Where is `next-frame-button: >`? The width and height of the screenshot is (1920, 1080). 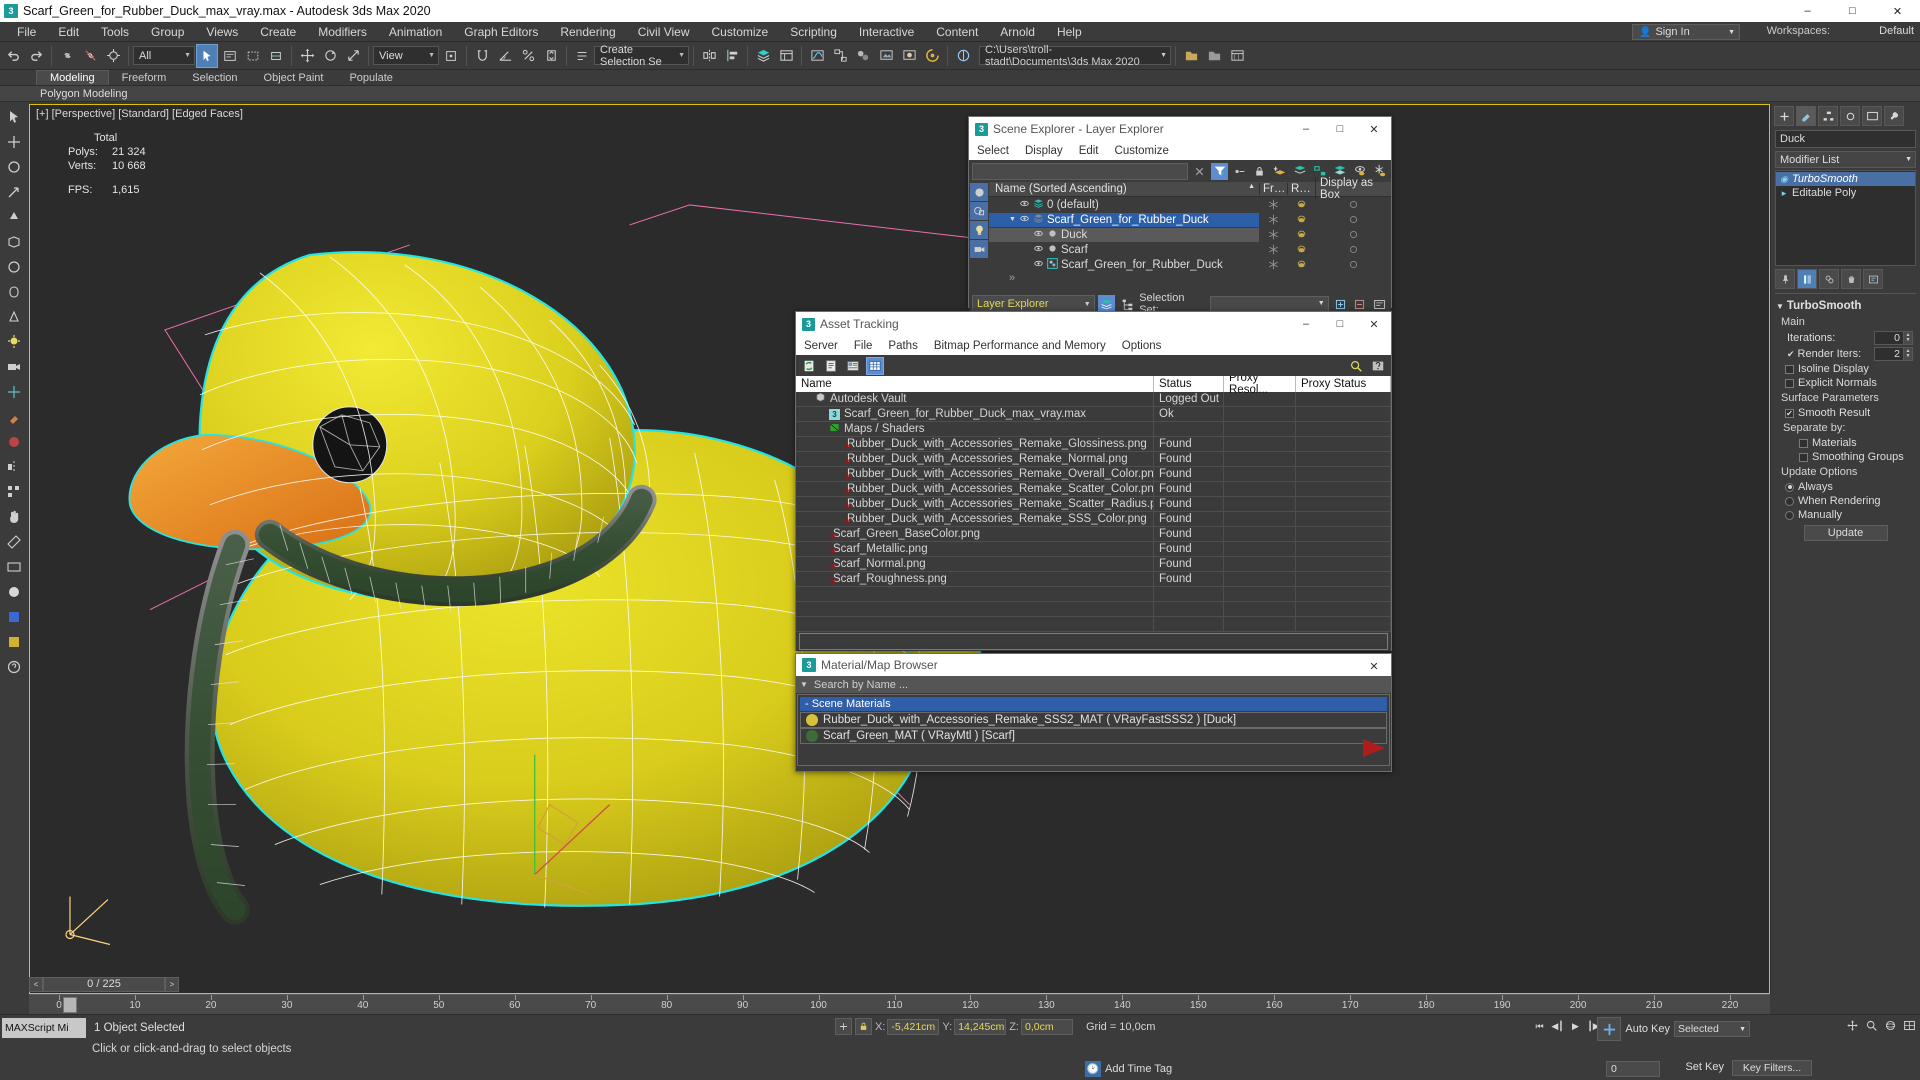 next-frame-button: > is located at coordinates (172, 984).